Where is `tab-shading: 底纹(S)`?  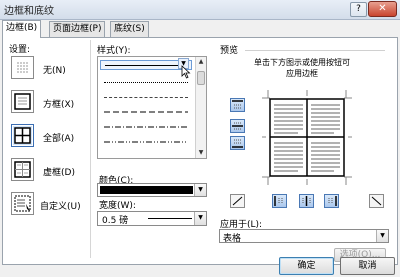
tab-shading: 底纹(S) is located at coordinates (129, 29).